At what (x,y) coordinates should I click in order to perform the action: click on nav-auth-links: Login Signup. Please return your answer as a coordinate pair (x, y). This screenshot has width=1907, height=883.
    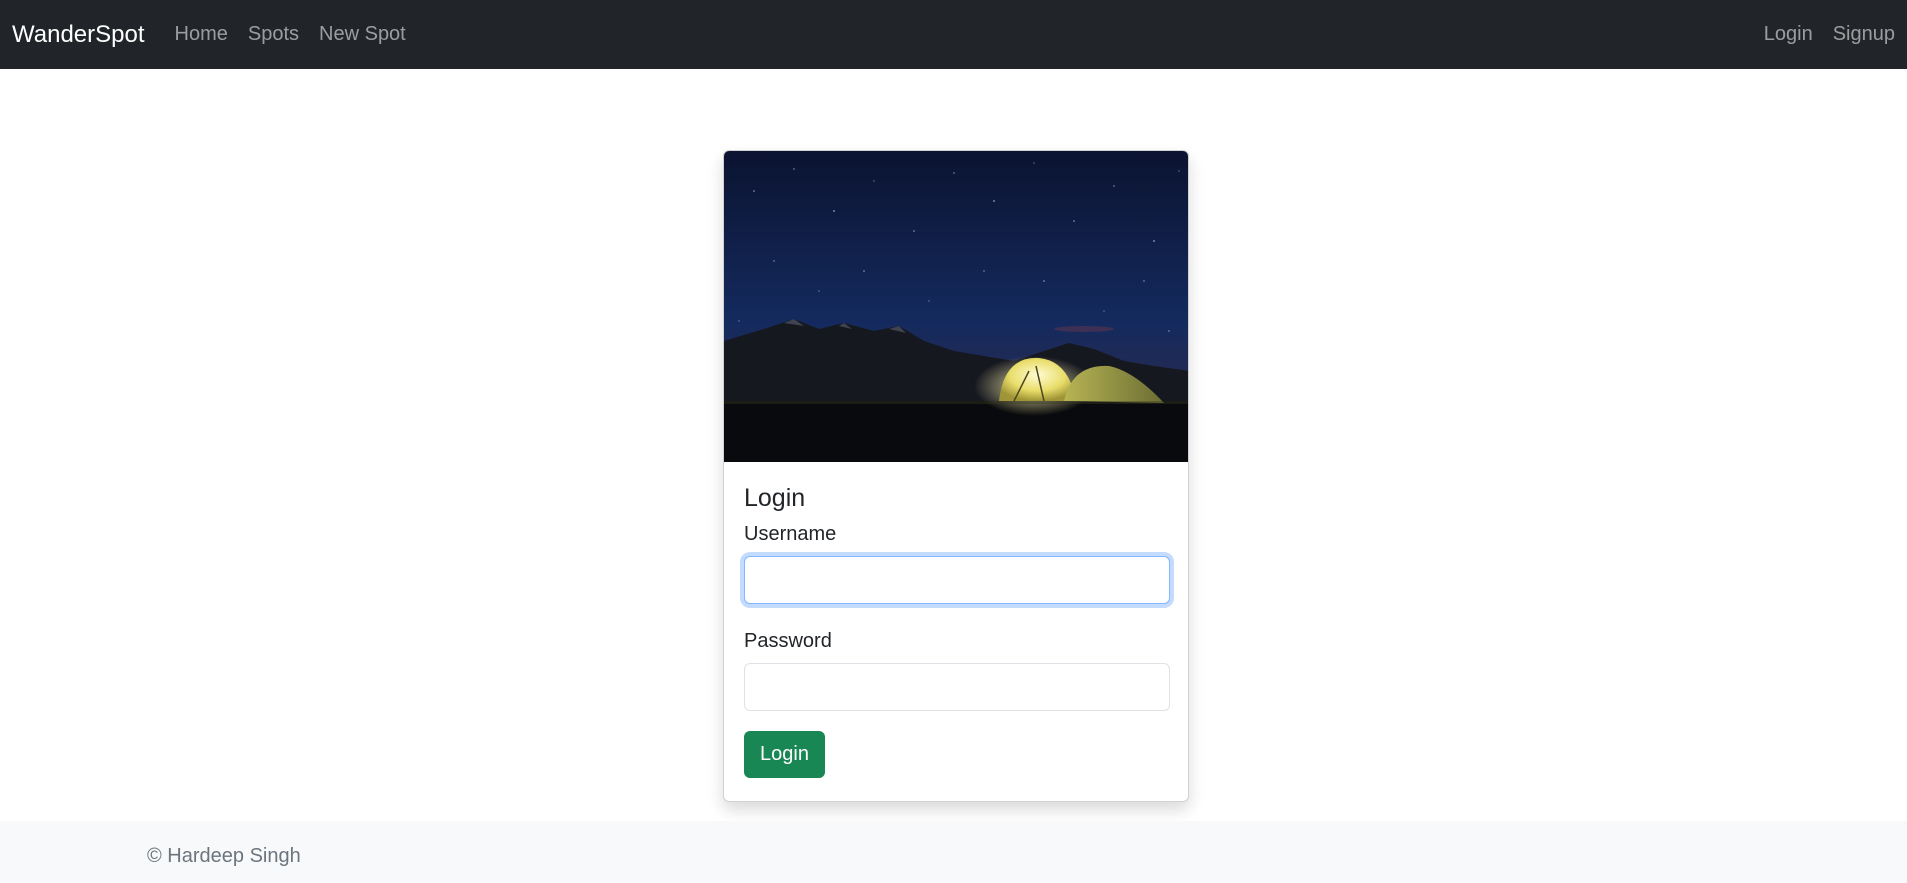
    Looking at the image, I should click on (1819, 34).